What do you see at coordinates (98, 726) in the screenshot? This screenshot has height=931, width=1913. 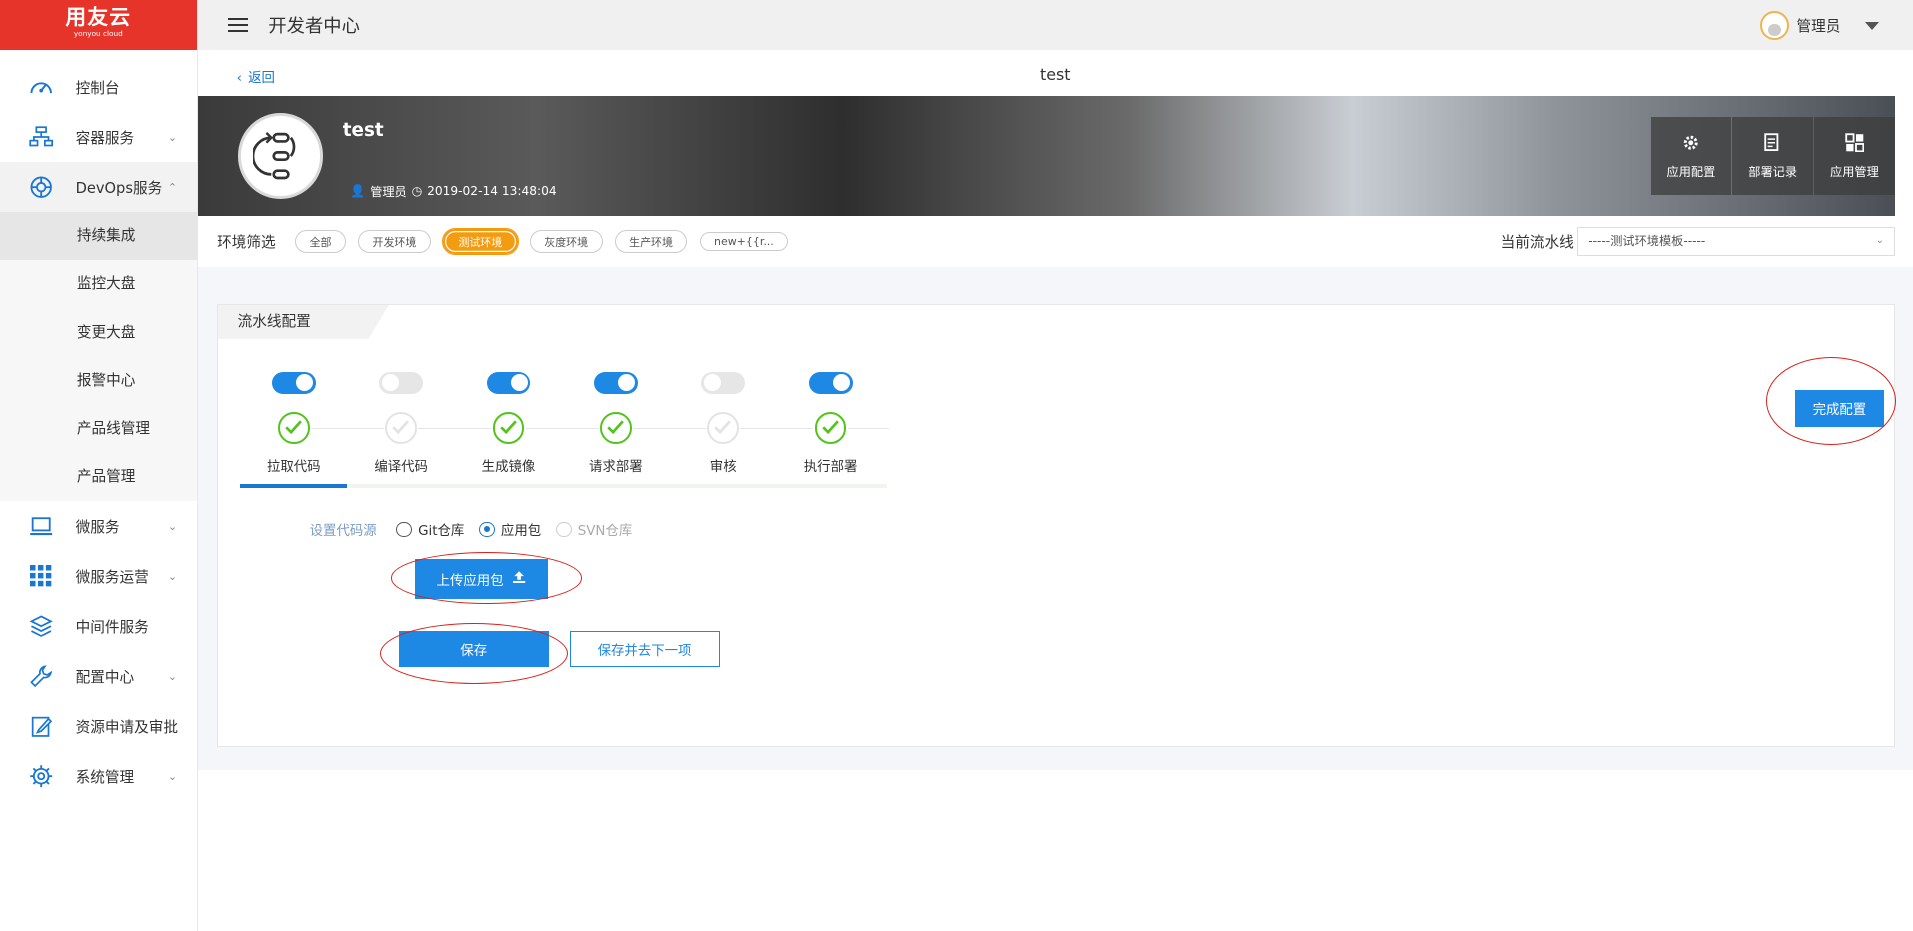 I see `sidebar-item-resource: 资源申请及审批` at bounding box center [98, 726].